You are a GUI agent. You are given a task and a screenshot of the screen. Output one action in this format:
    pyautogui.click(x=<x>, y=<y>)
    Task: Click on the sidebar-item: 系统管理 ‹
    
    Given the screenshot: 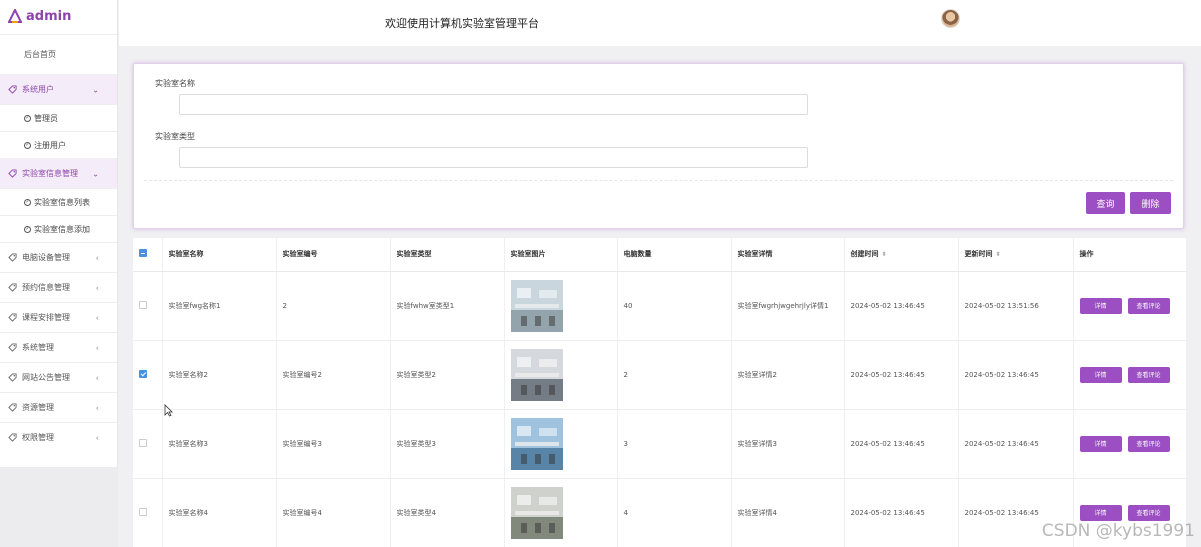 What is the action you would take?
    pyautogui.click(x=58, y=347)
    